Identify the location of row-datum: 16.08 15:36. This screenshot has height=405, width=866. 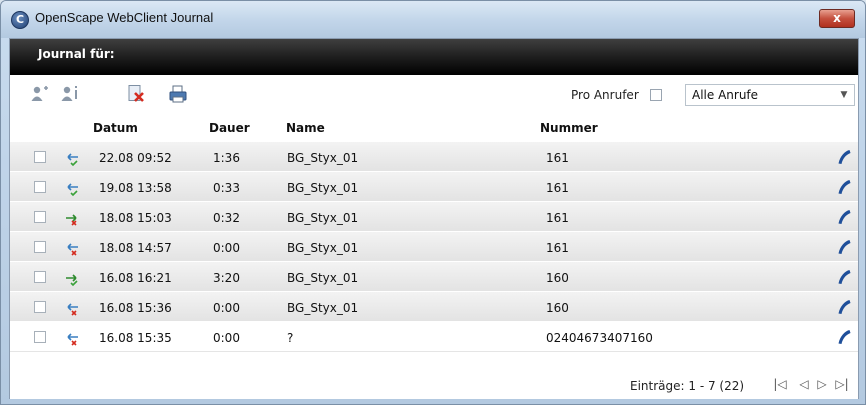
(135, 308).